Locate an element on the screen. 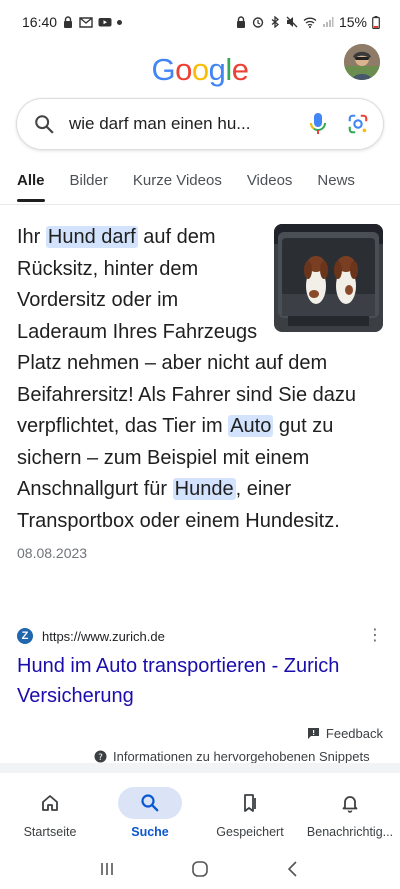 Image resolution: width=400 pixels, height=889 pixels. snippet-text-part: Ihr is located at coordinates (31, 237).